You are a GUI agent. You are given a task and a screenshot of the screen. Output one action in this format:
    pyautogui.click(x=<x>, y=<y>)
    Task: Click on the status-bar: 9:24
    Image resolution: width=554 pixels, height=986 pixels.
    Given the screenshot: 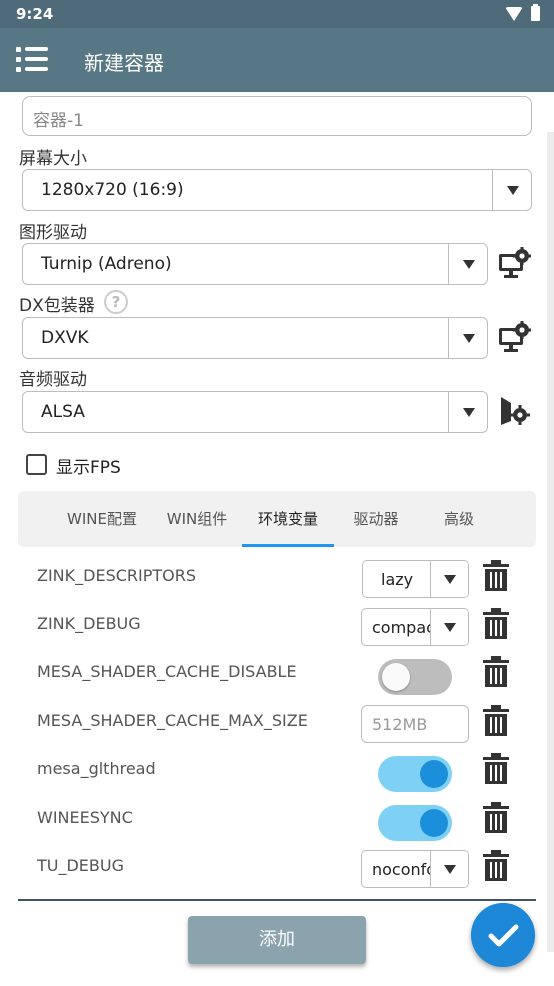 What is the action you would take?
    pyautogui.click(x=277, y=14)
    